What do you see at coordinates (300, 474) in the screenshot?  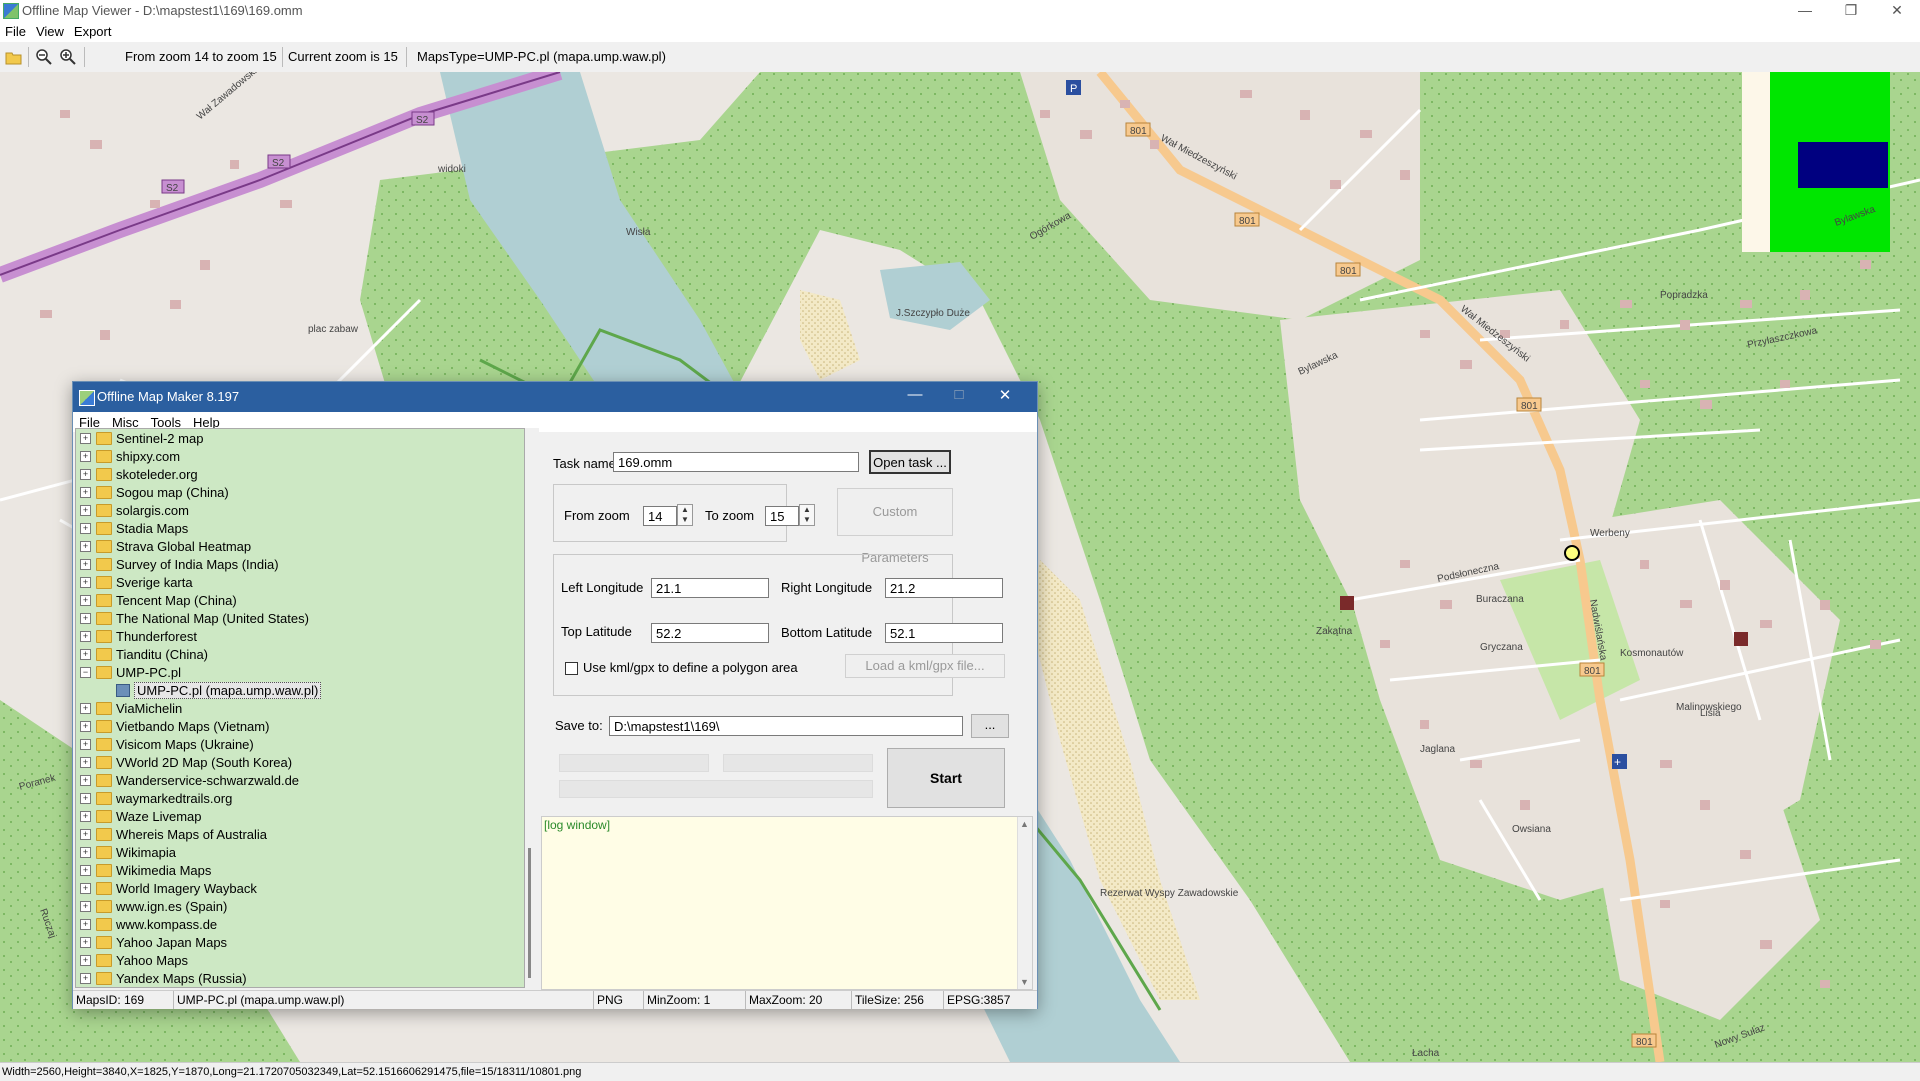 I see `tree-folder-item: + skoteleder.org` at bounding box center [300, 474].